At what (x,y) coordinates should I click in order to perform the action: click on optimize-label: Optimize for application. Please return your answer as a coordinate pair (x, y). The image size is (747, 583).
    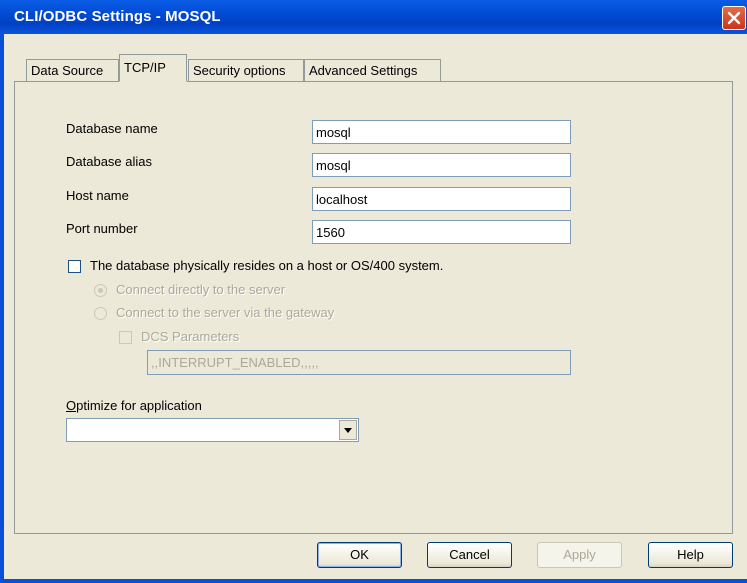
    Looking at the image, I should click on (134, 405).